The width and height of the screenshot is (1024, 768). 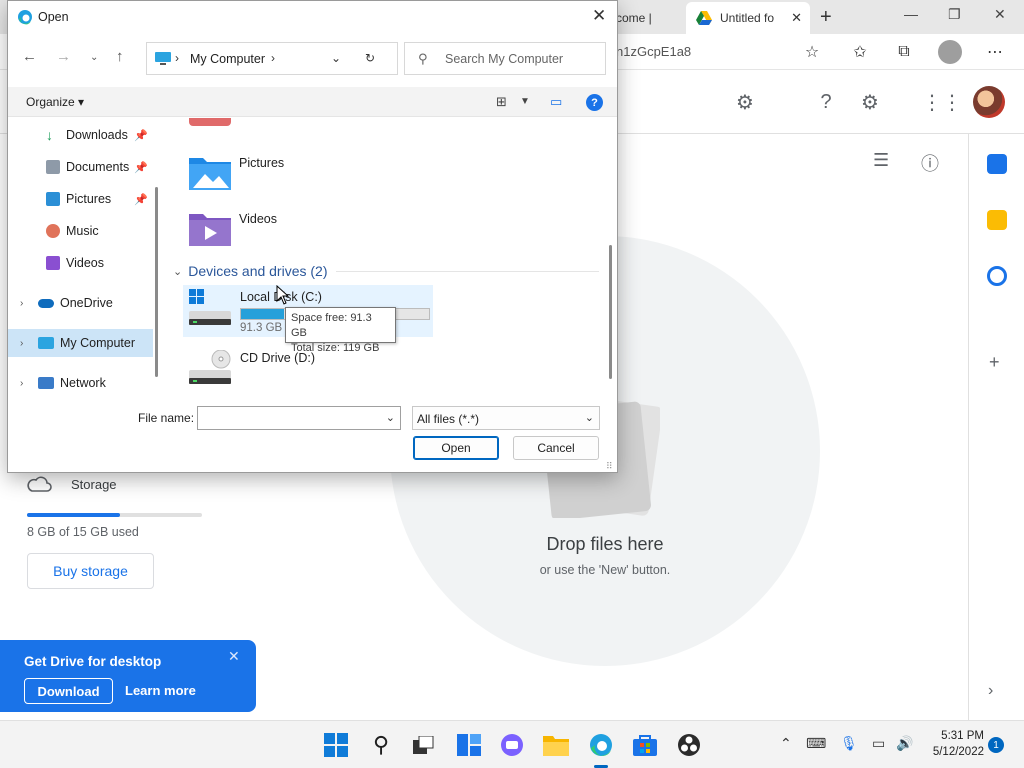 I want to click on obs-icon, so click(x=689, y=745).